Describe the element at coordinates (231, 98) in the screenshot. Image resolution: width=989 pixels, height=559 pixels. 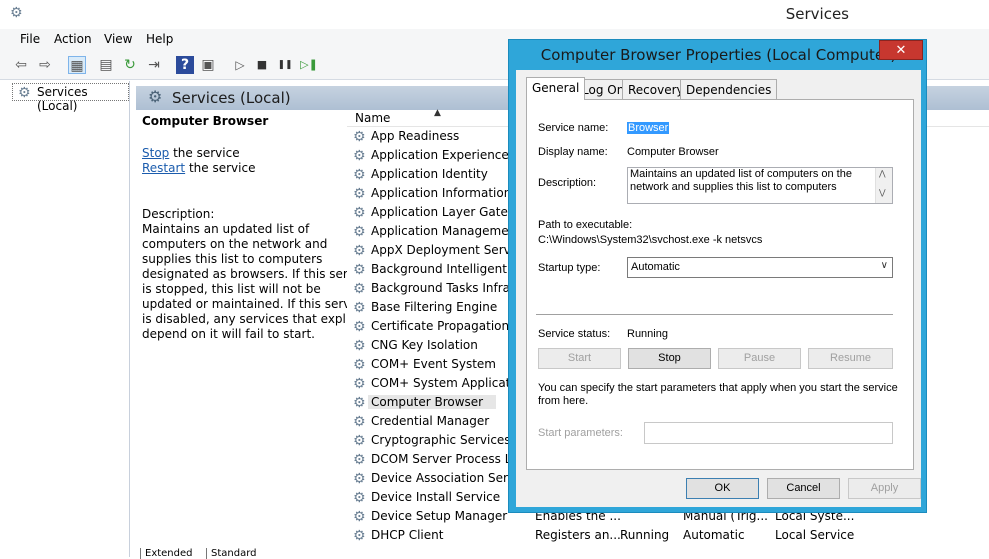
I see `pane-title: Services (Local)` at that location.